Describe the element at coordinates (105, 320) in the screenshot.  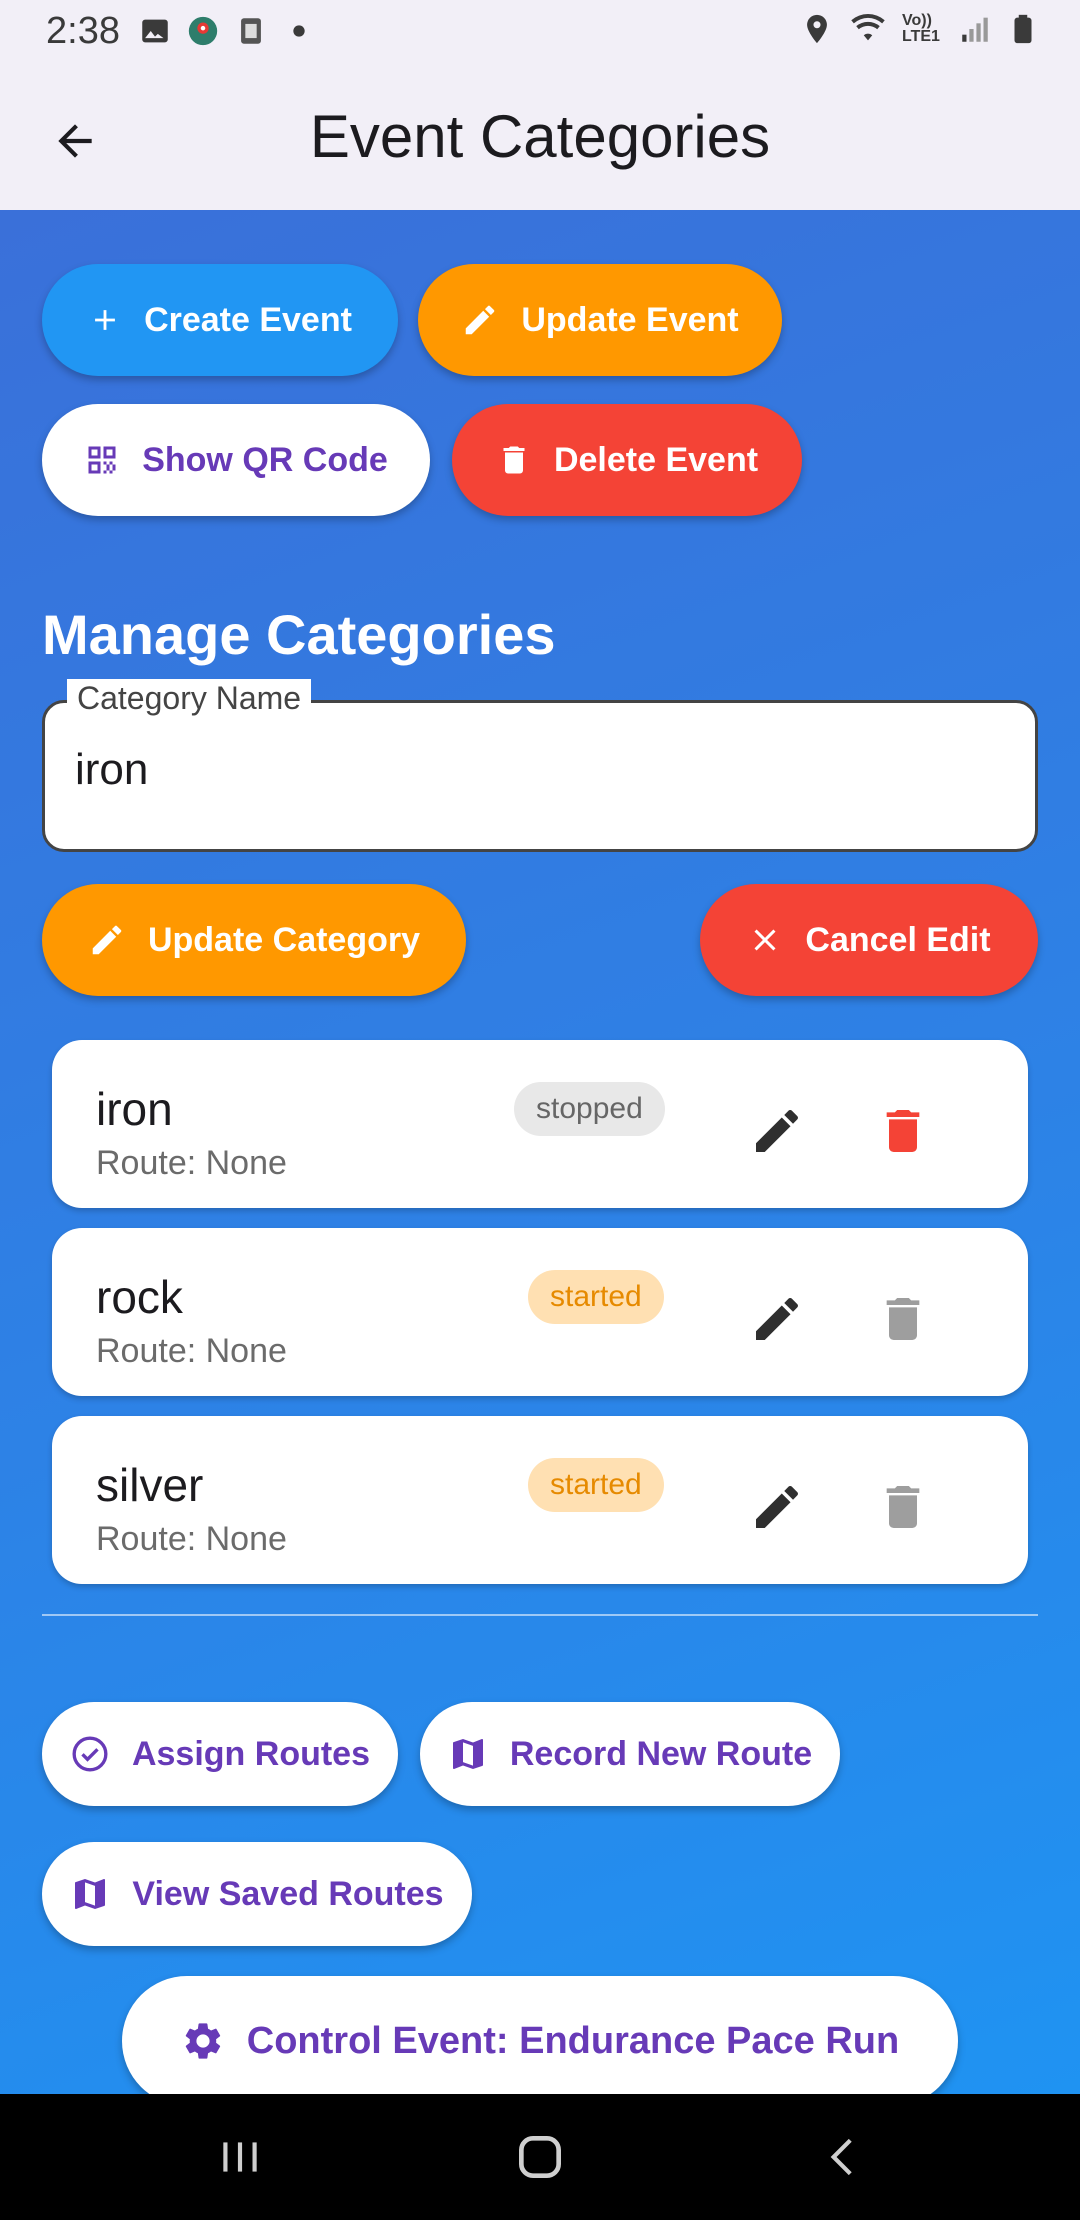
I see `plus-icon` at that location.